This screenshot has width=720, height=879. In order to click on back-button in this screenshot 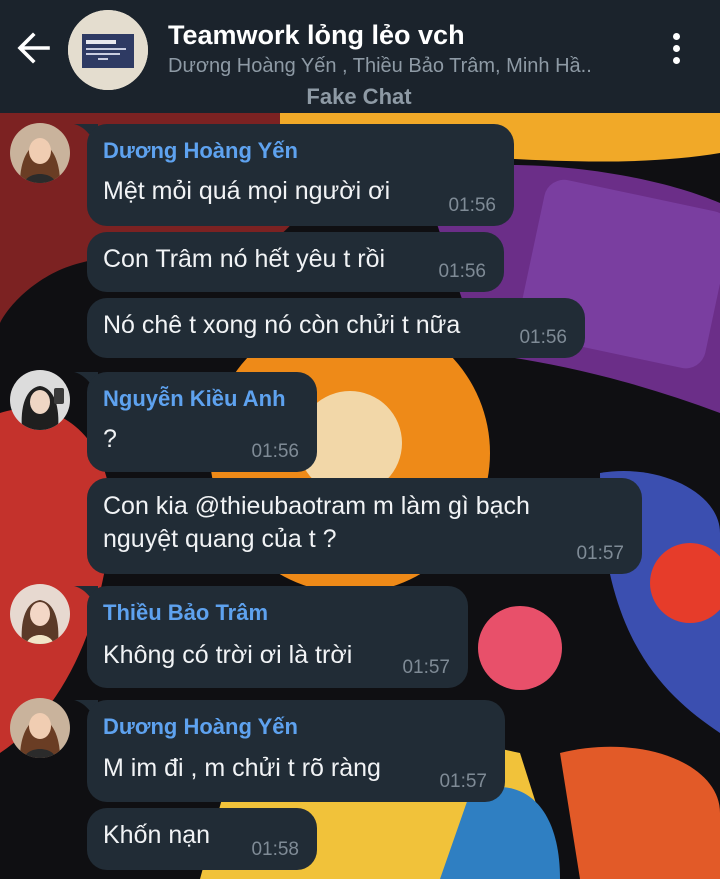, I will do `click(34, 48)`.